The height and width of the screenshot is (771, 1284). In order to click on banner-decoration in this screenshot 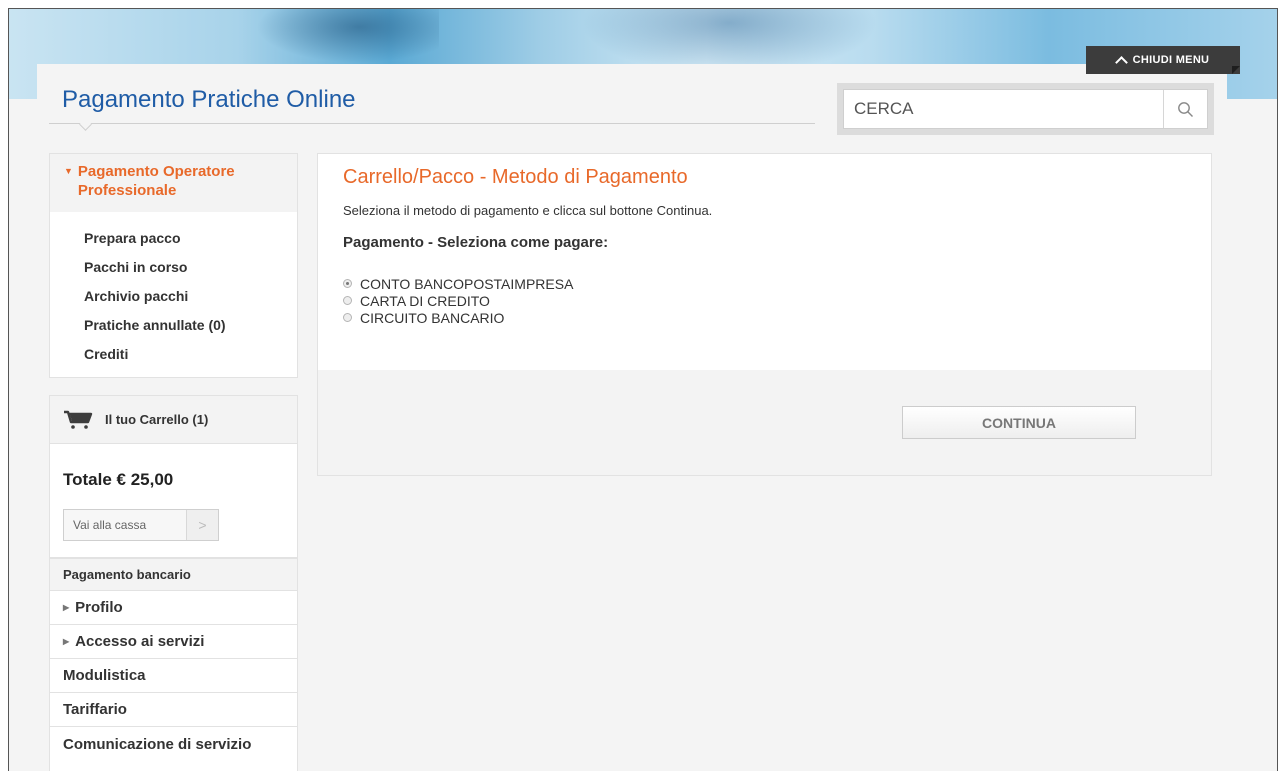, I will do `click(339, 39)`.